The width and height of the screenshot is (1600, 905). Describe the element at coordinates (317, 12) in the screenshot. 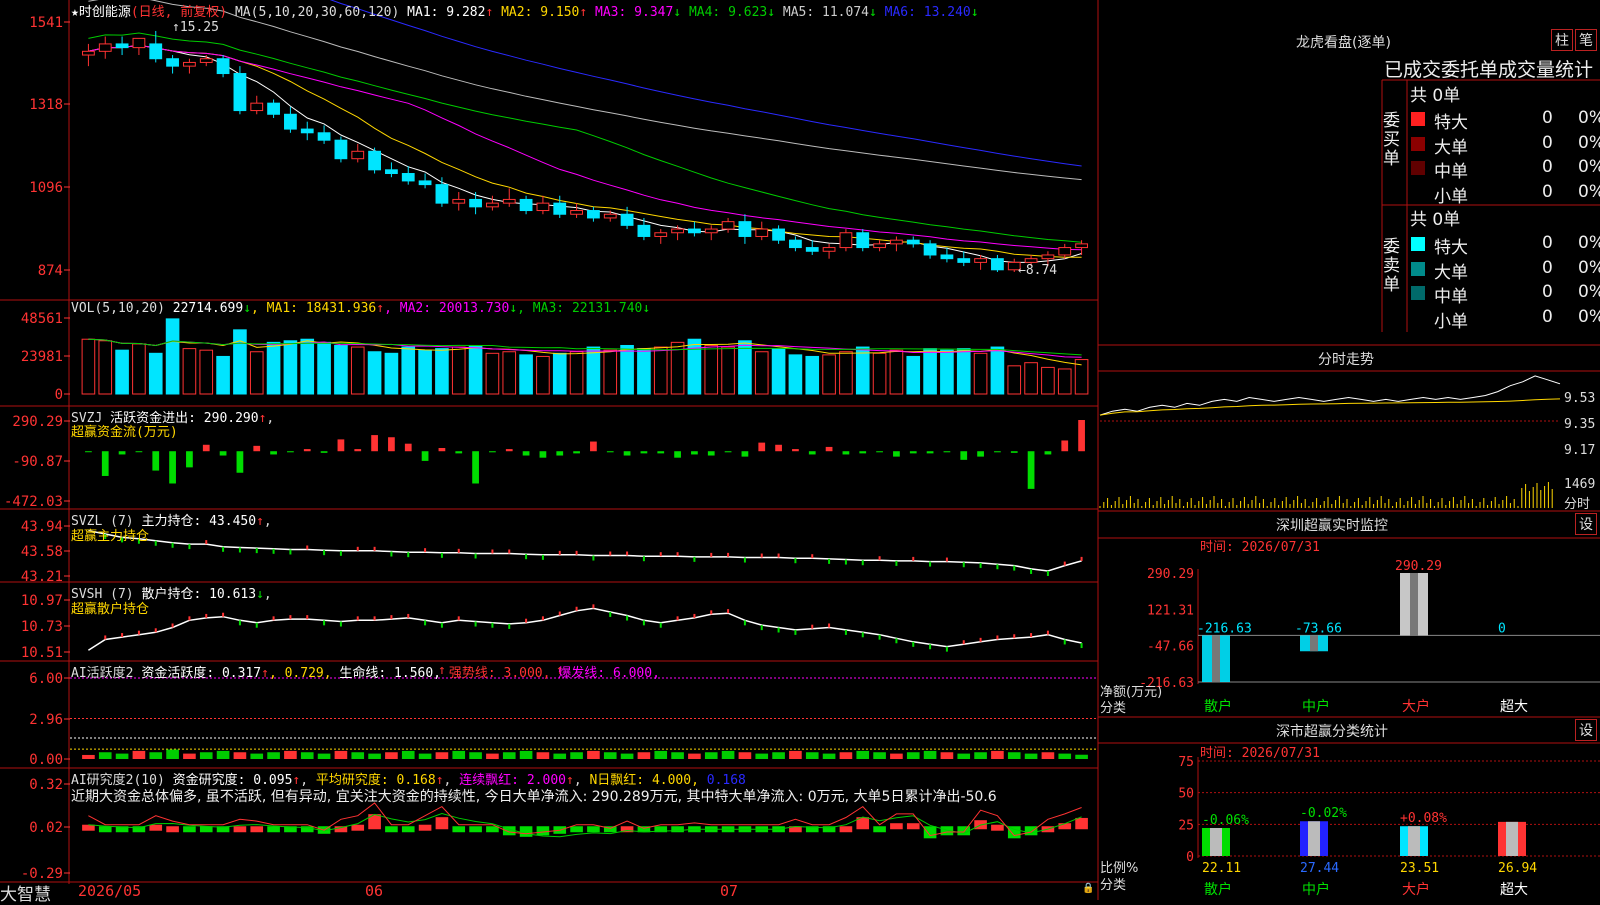

I see `ma-label: MA(5,10,20,30,60,120)` at that location.